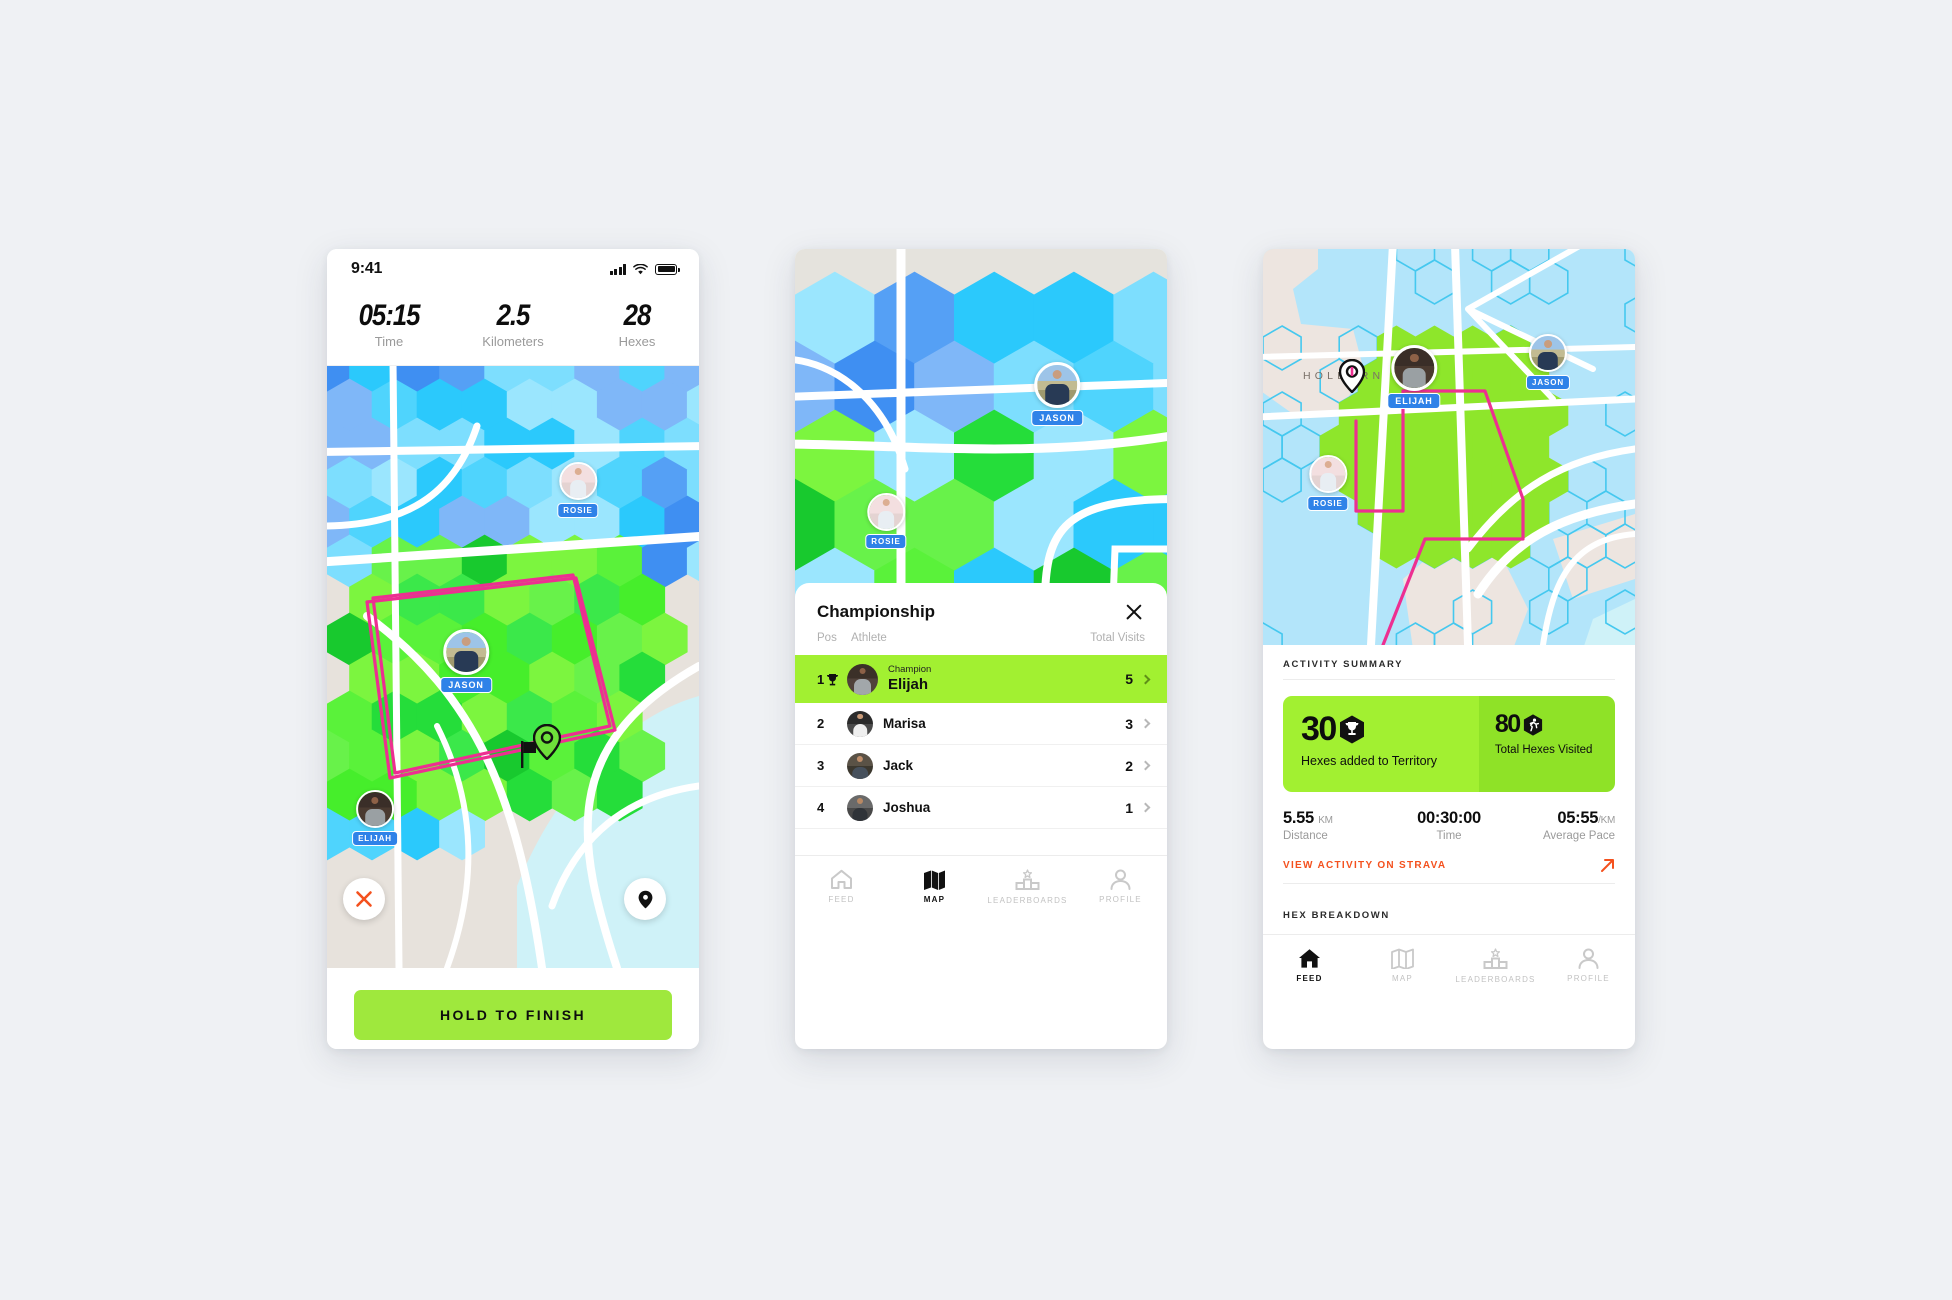 This screenshot has width=1952, height=1300. What do you see at coordinates (1129, 807) in the screenshot?
I see `row-visits: 1` at bounding box center [1129, 807].